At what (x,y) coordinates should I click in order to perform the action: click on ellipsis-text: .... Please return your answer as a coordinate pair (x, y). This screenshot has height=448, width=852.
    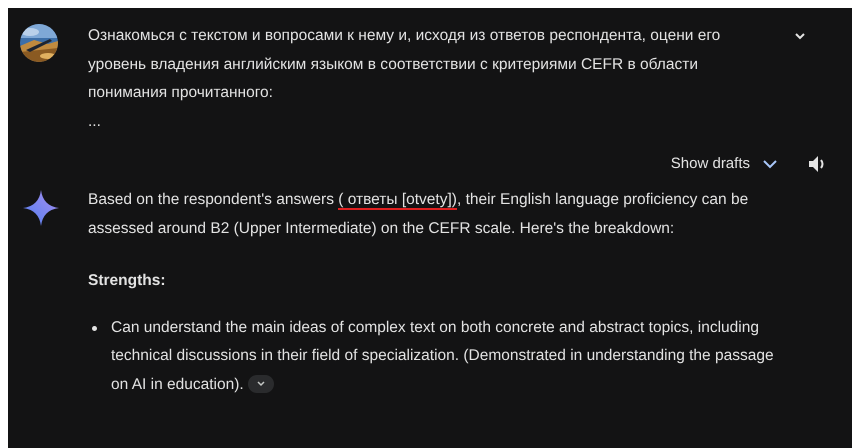
    Looking at the image, I should click on (95, 122).